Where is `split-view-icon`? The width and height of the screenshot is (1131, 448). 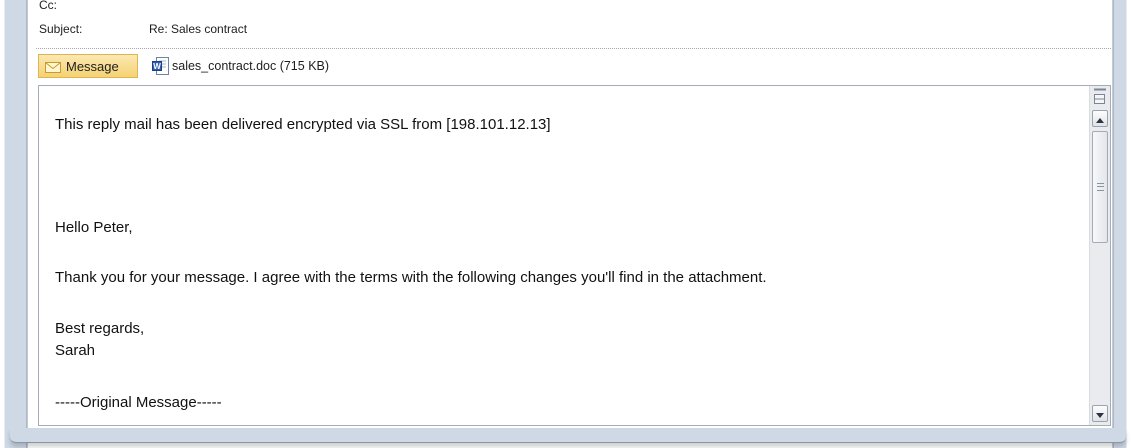 split-view-icon is located at coordinates (1100, 98).